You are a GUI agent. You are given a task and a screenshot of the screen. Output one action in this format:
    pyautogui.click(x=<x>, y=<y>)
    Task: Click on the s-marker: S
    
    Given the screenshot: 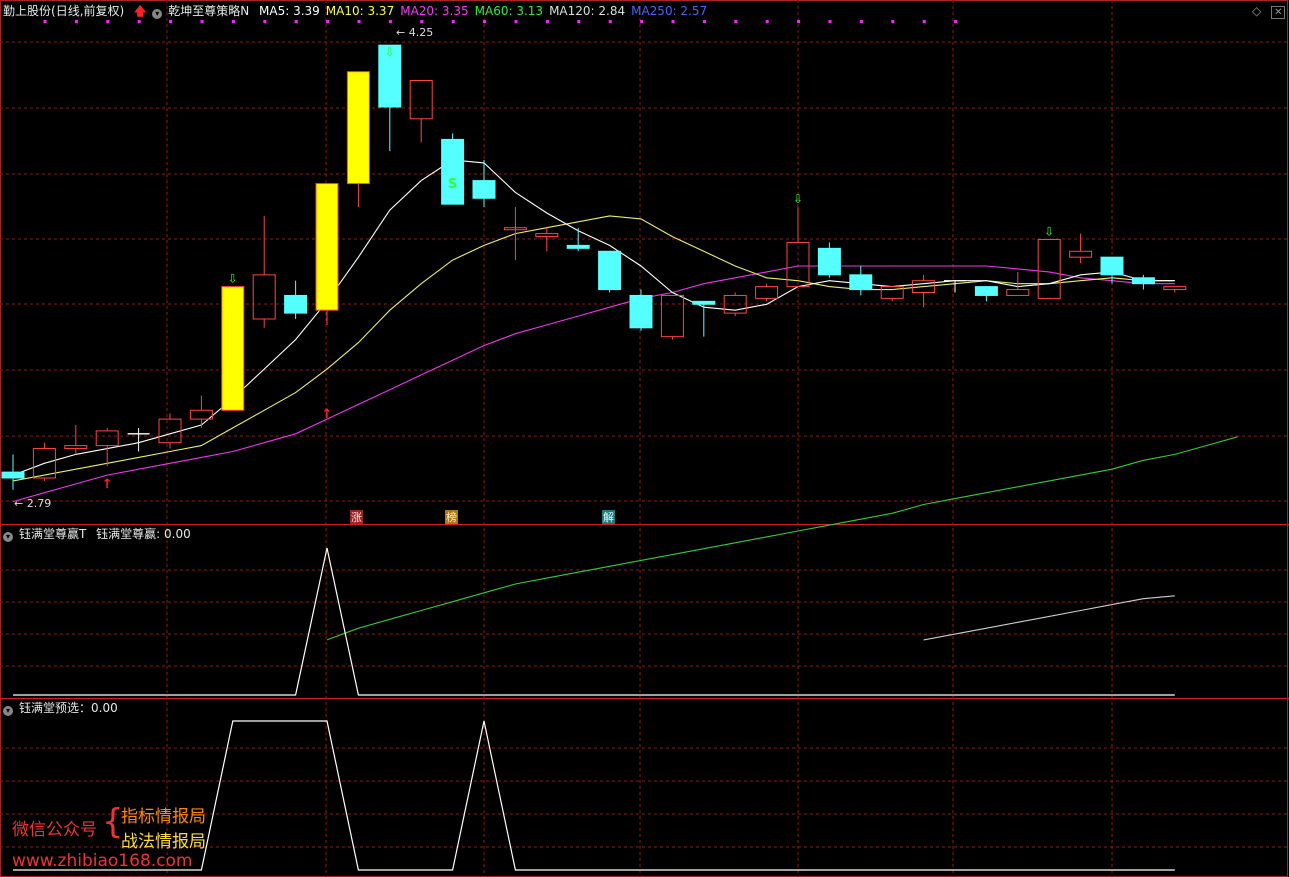 What is the action you would take?
    pyautogui.click(x=452, y=184)
    